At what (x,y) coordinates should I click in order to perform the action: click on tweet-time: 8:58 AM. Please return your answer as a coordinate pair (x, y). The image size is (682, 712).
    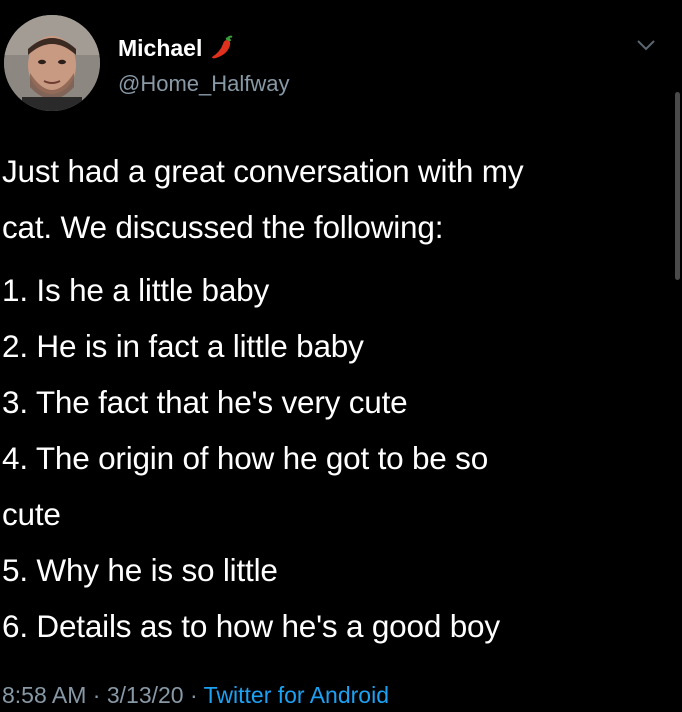
    Looking at the image, I should click on (44, 695).